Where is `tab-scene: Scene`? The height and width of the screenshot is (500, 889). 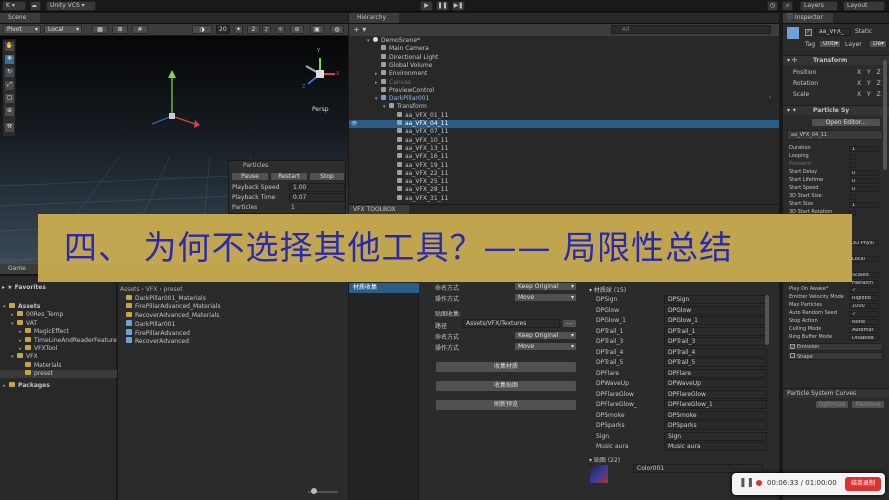 tab-scene: Scene is located at coordinates (20, 18).